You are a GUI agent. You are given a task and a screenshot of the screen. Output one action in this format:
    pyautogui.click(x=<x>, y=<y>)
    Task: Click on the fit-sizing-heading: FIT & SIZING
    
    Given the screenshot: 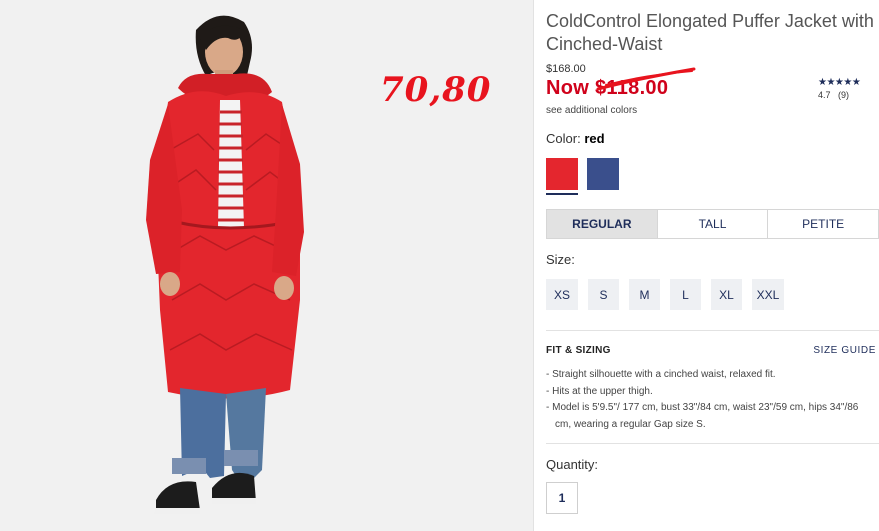 What is the action you would take?
    pyautogui.click(x=578, y=350)
    